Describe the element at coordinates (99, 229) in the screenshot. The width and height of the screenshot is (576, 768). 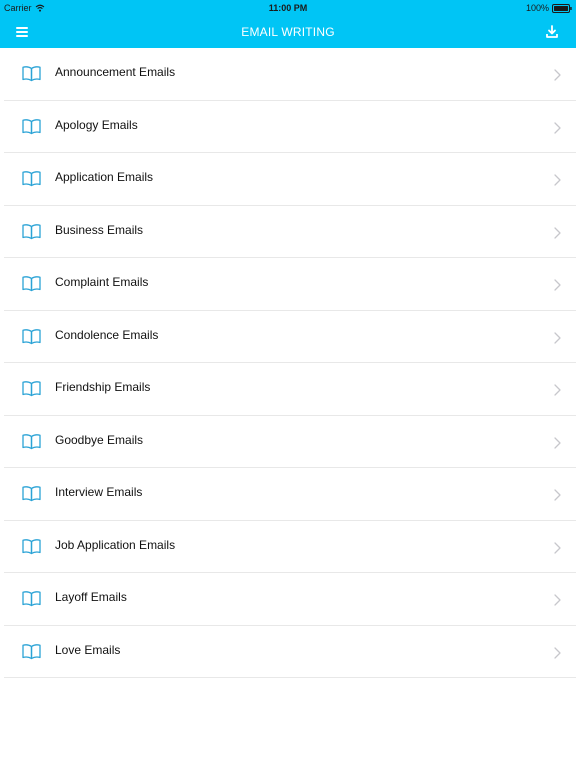
I see `list-item-label: Business Emails` at that location.